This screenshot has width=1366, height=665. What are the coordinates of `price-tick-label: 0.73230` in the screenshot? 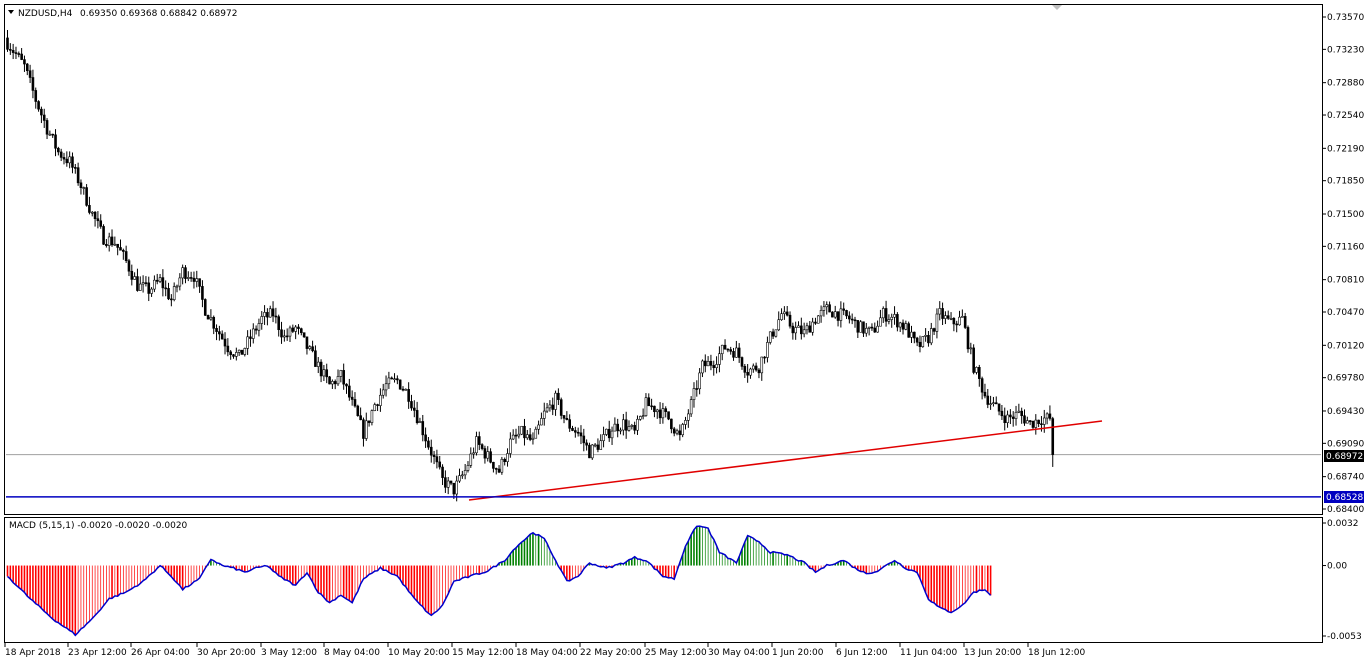 It's located at (1345, 50).